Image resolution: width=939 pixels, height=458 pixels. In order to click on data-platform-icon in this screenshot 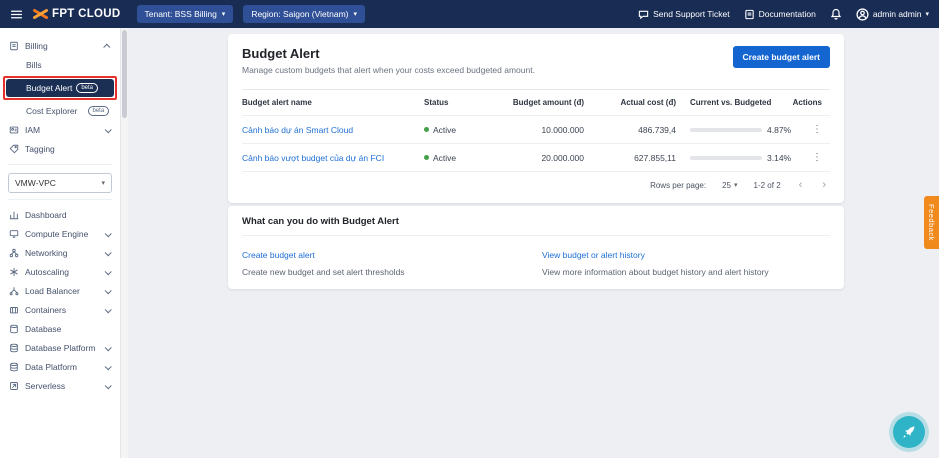, I will do `click(13, 367)`.